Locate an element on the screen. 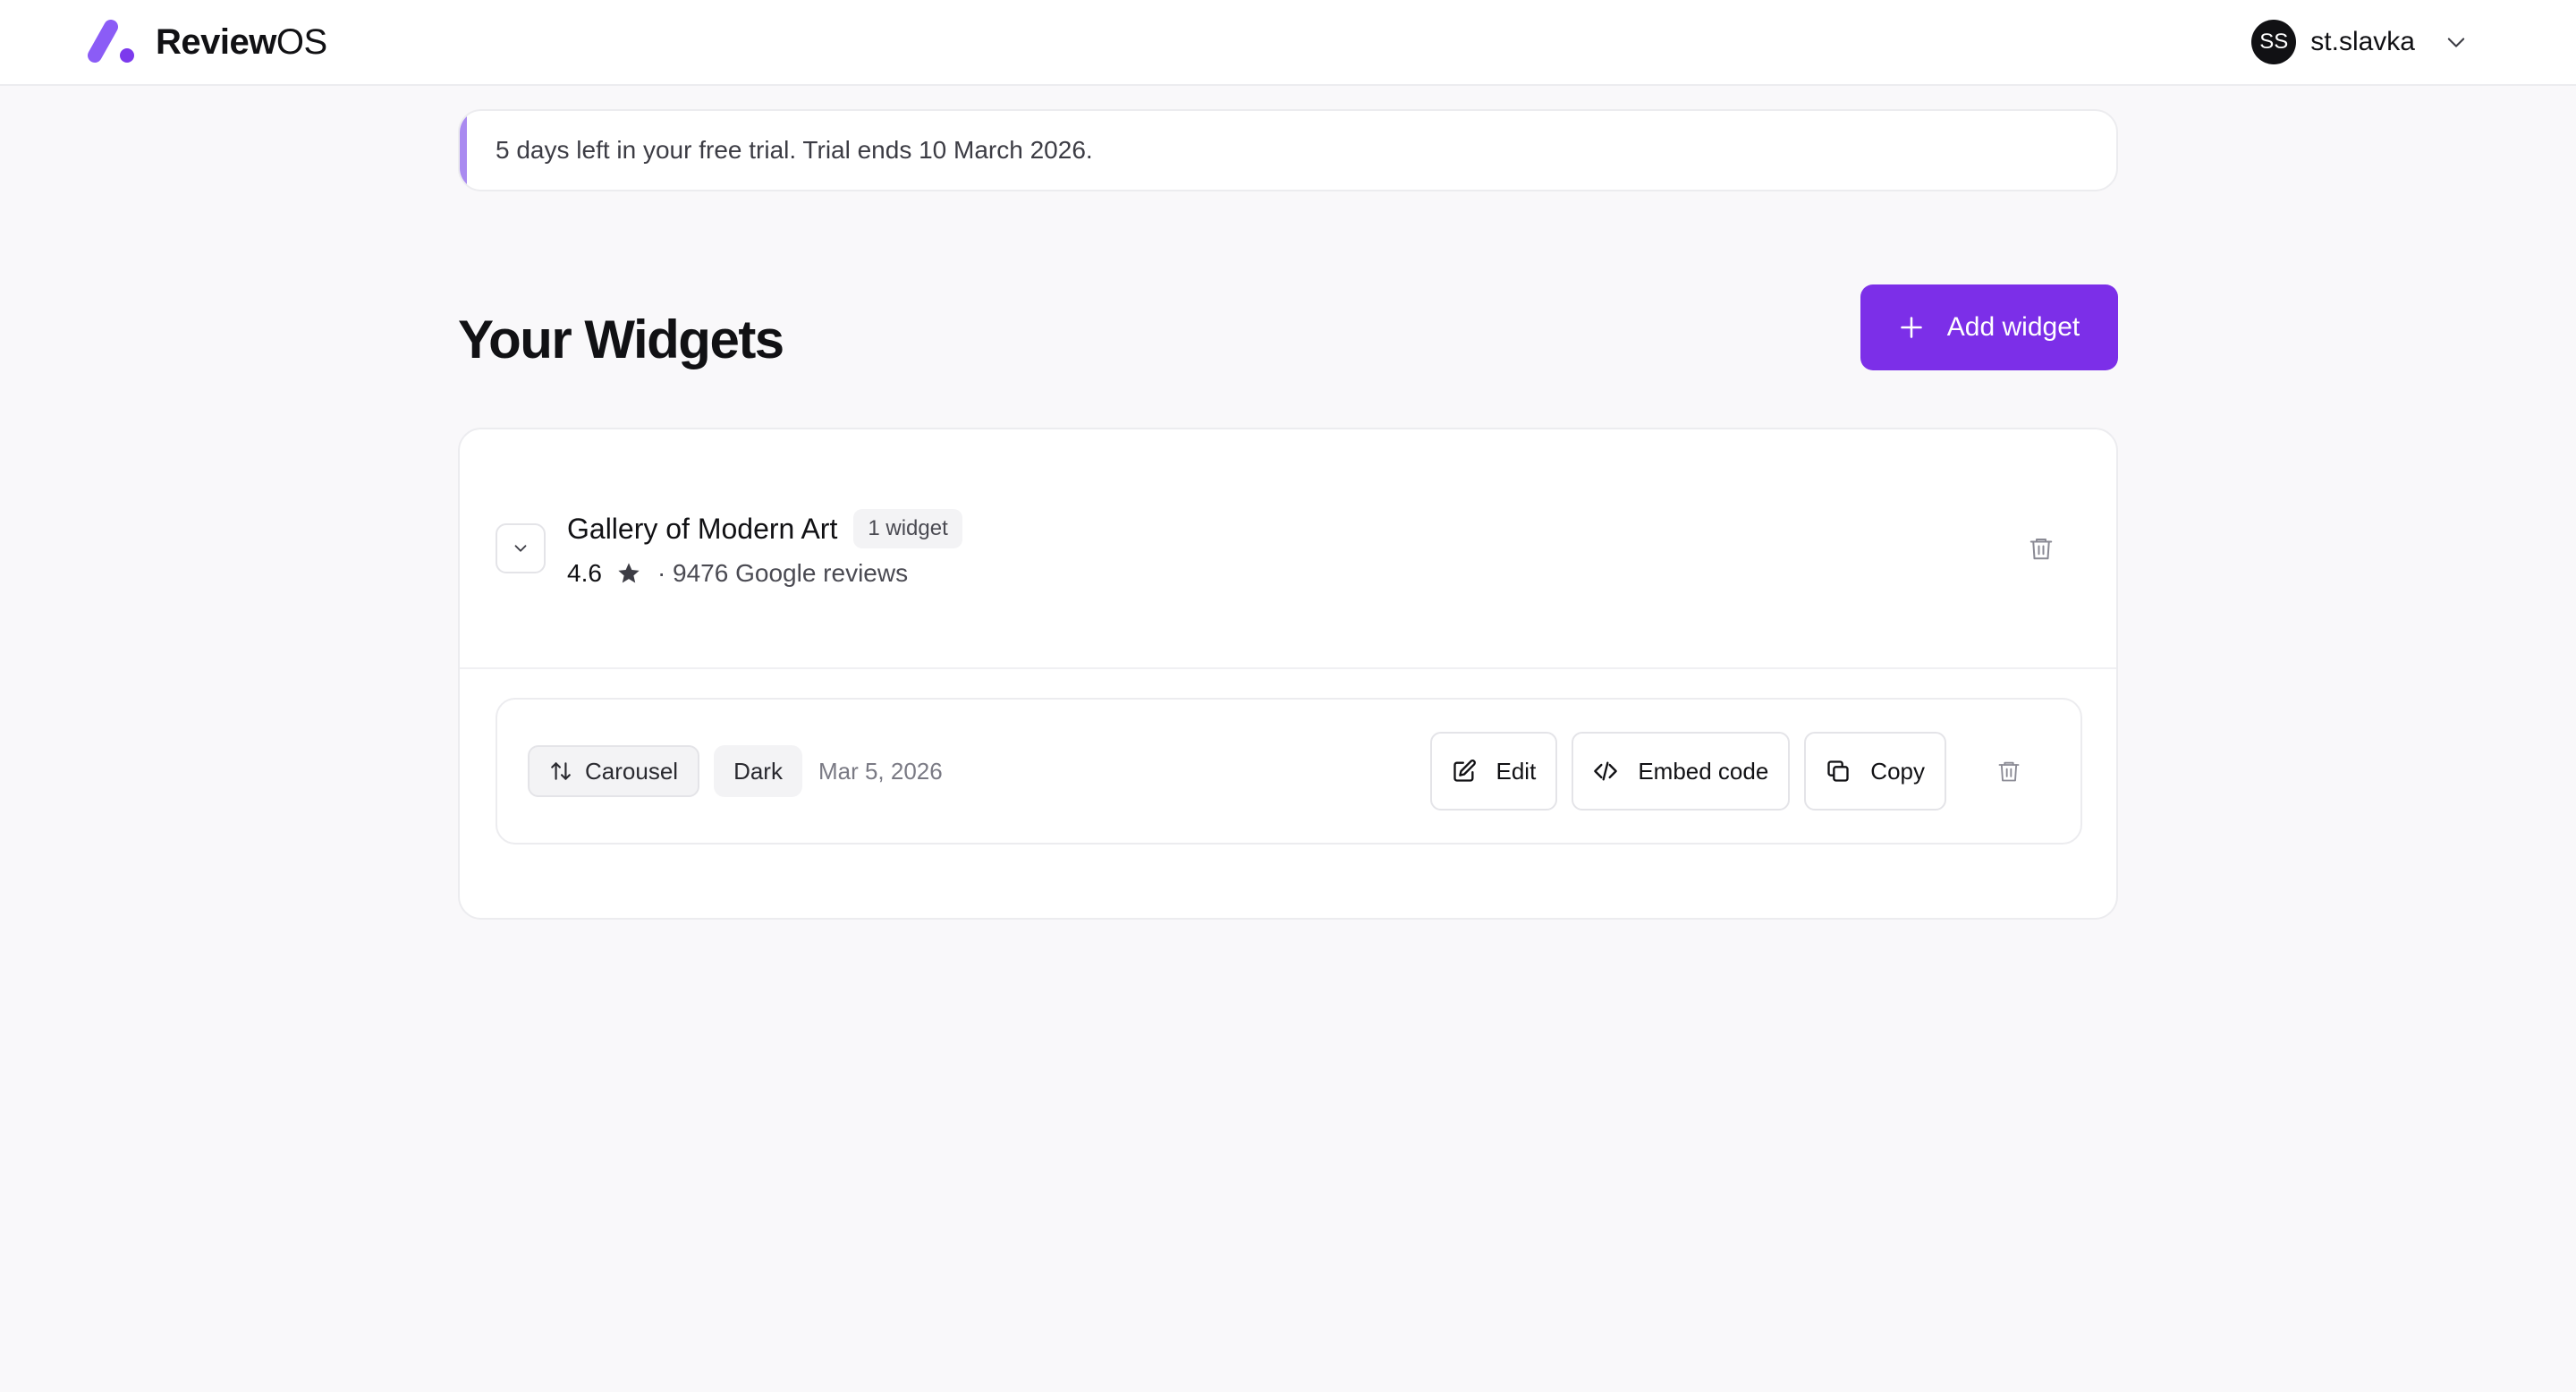 The image size is (2576, 1392). reviewos-logo-icon is located at coordinates (111, 41).